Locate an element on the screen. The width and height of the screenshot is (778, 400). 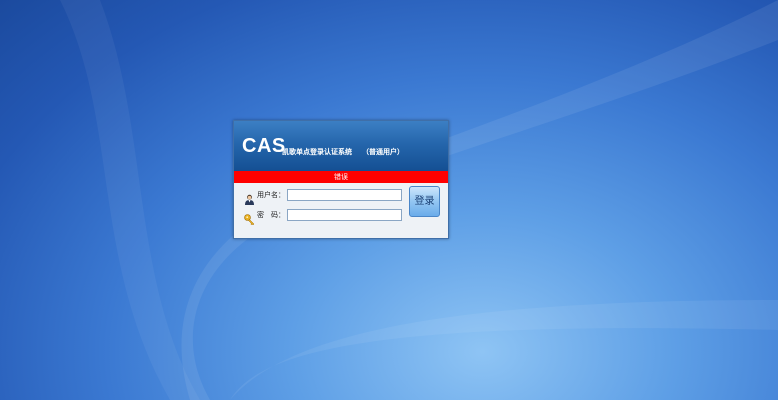
login-header: CAS 凯歌单点登录认证系统 （普通用户） is located at coordinates (341, 146).